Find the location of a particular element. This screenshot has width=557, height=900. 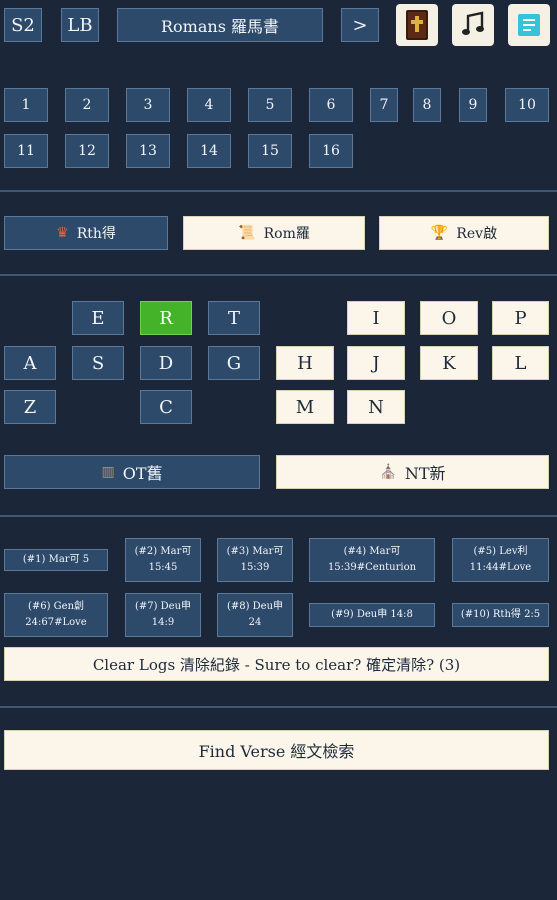

log-entry-label: (#1) Mar可 5 is located at coordinates (56, 559).